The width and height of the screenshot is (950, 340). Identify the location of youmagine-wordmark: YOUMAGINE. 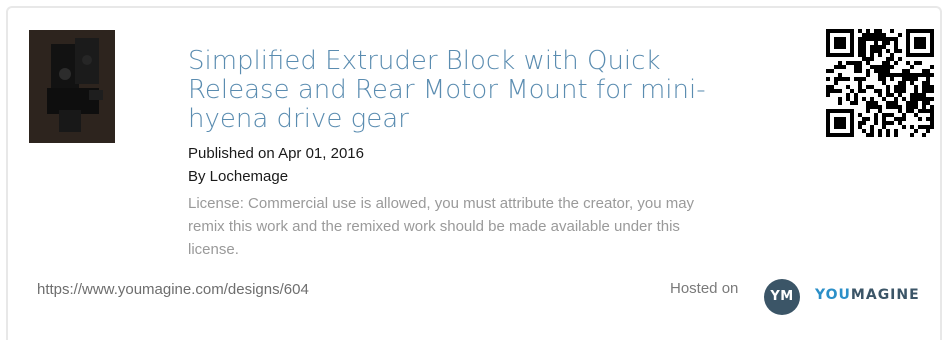
(867, 295).